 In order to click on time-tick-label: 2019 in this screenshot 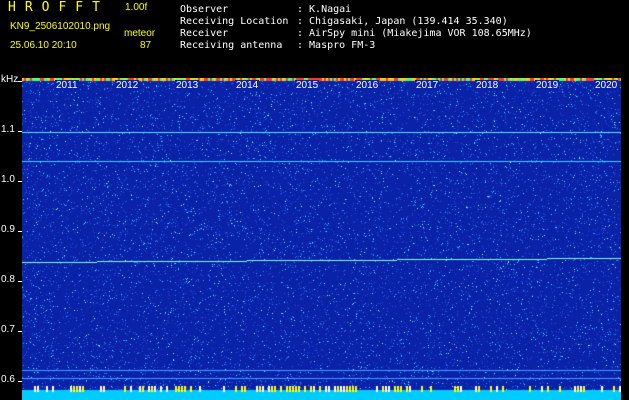, I will do `click(547, 85)`.